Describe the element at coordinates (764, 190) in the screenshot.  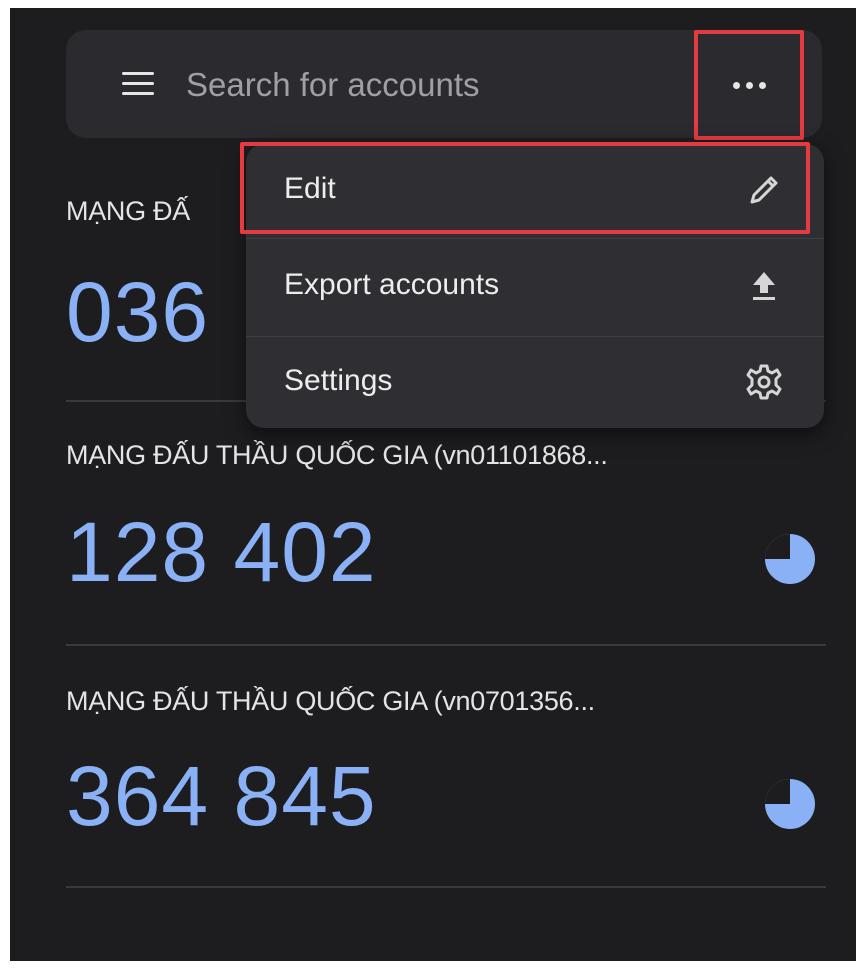
I see `pencil-icon` at that location.